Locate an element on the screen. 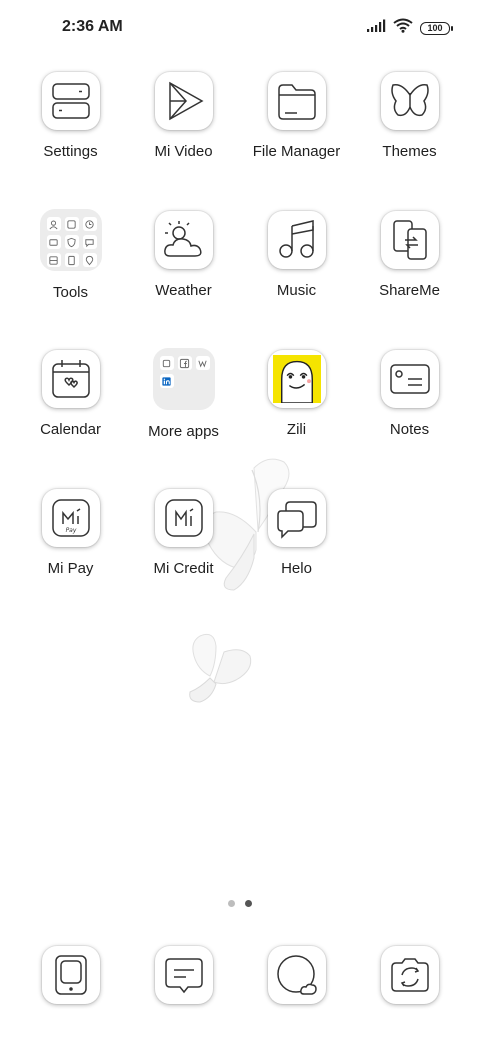 This screenshot has width=480, height=1040. app-more-apps-folder: More apps is located at coordinates (183, 417).